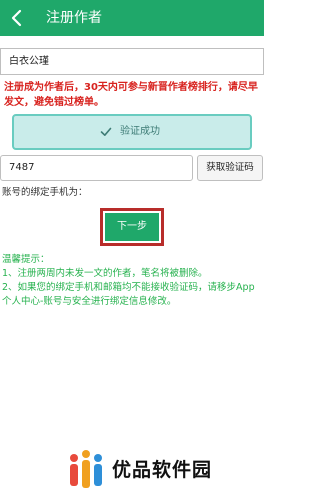  Describe the element at coordinates (230, 168) in the screenshot. I see `get-code-button: 获取验证码` at that location.